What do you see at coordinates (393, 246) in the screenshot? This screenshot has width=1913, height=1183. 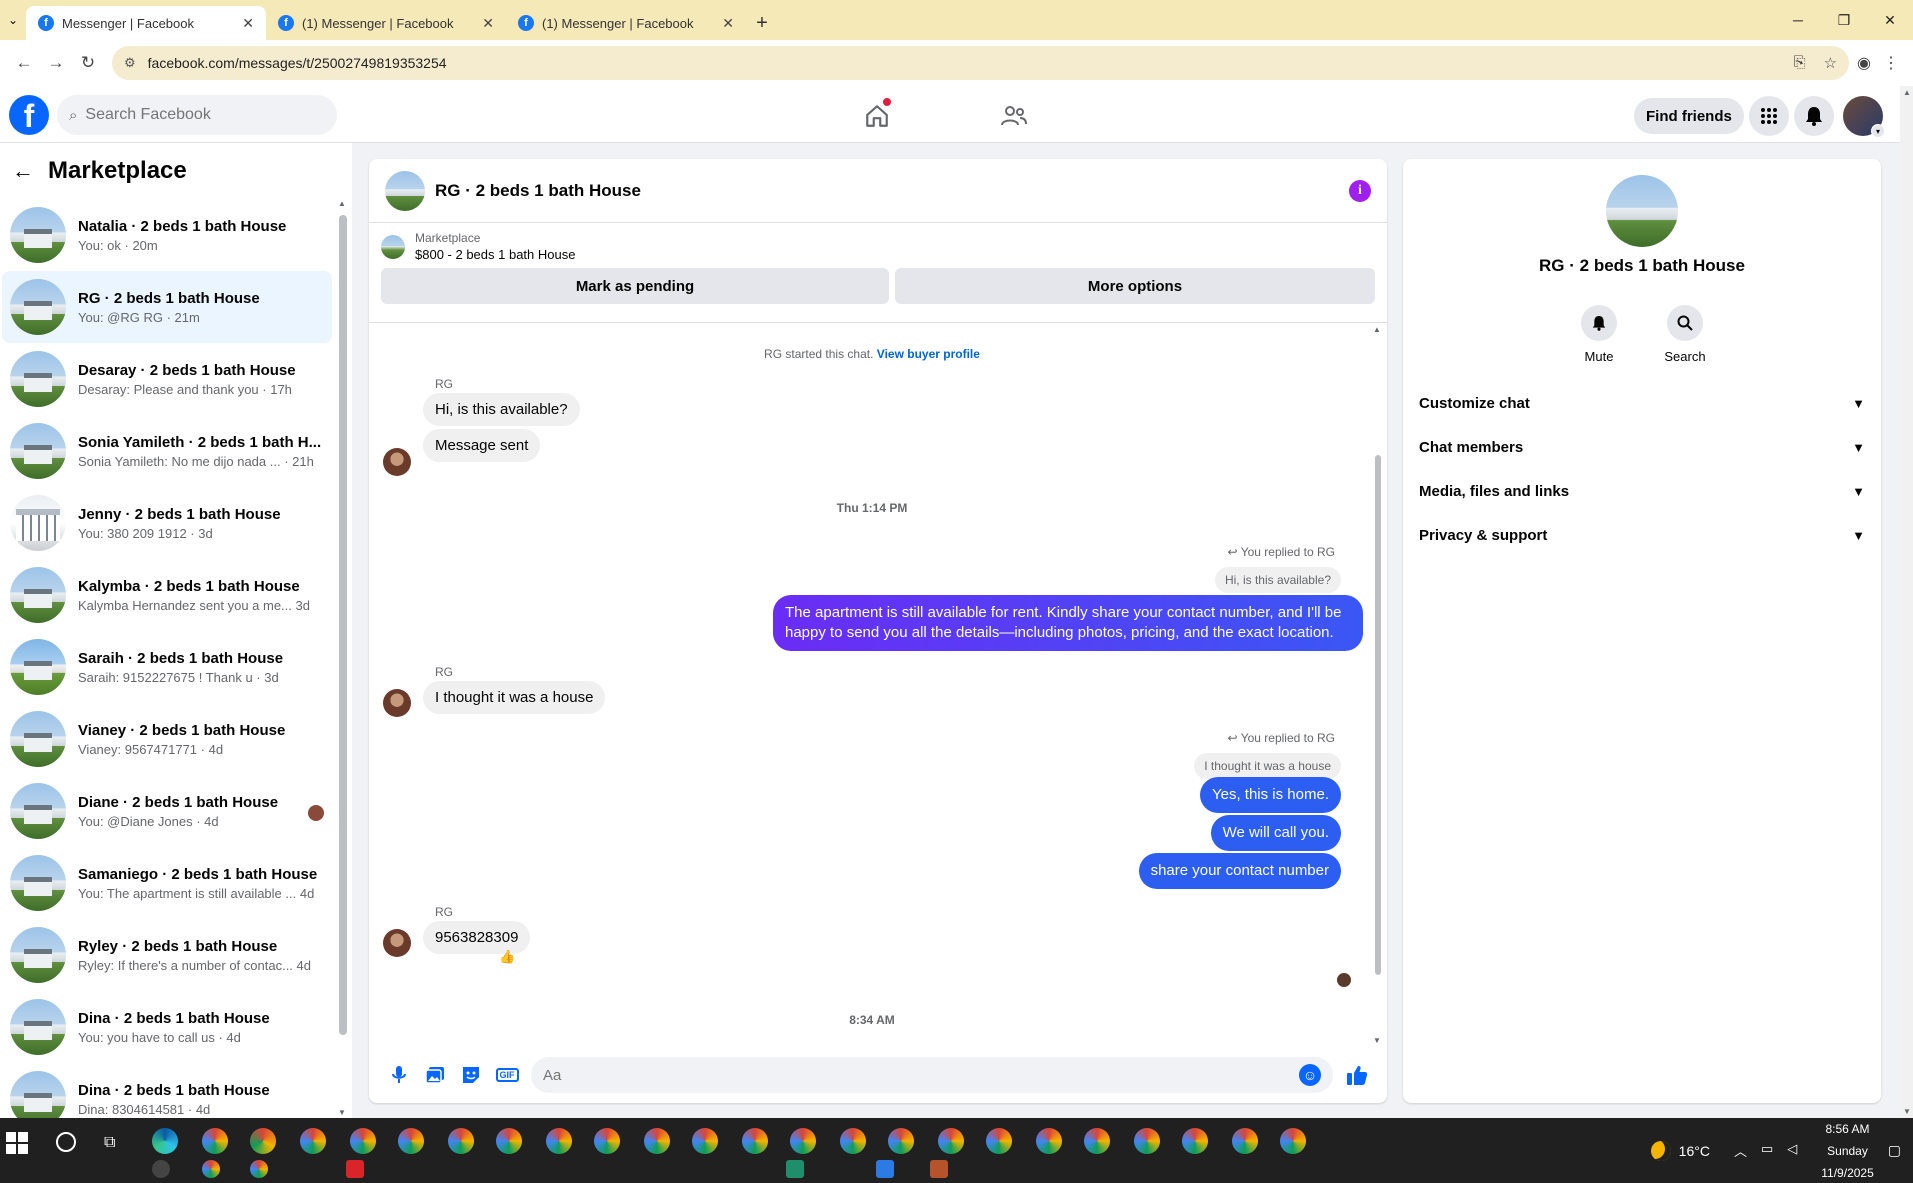 I see `listing-mini-thumbnail` at bounding box center [393, 246].